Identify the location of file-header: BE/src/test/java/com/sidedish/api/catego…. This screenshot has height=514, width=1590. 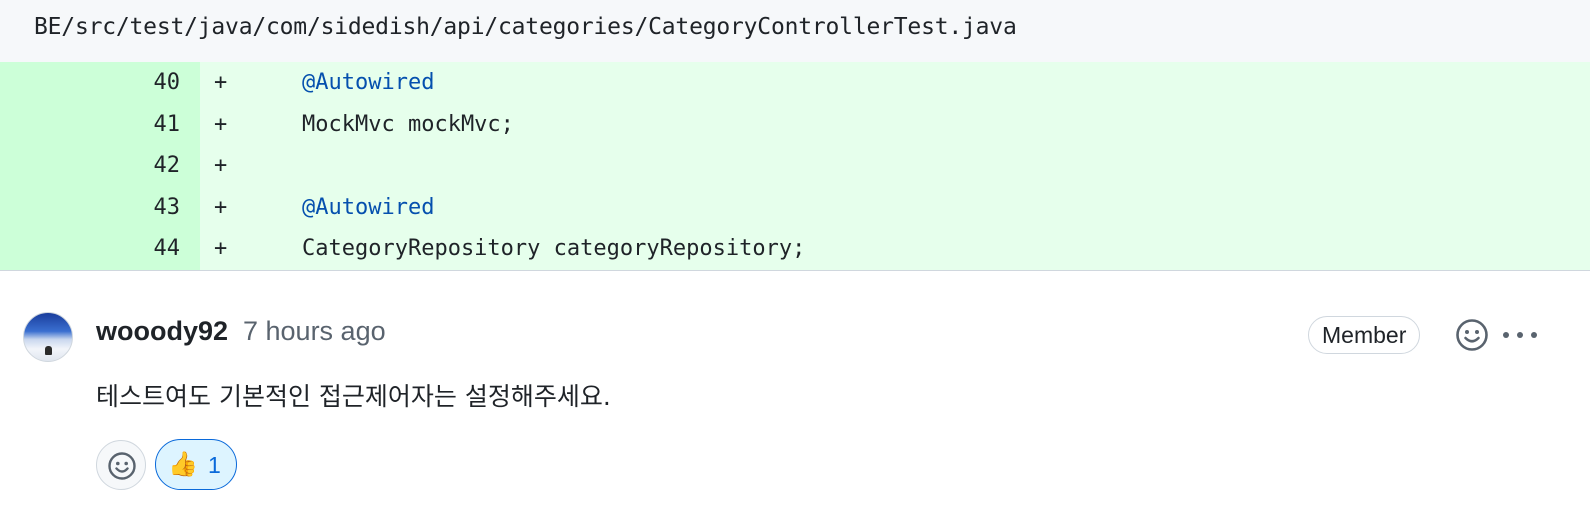
(795, 31).